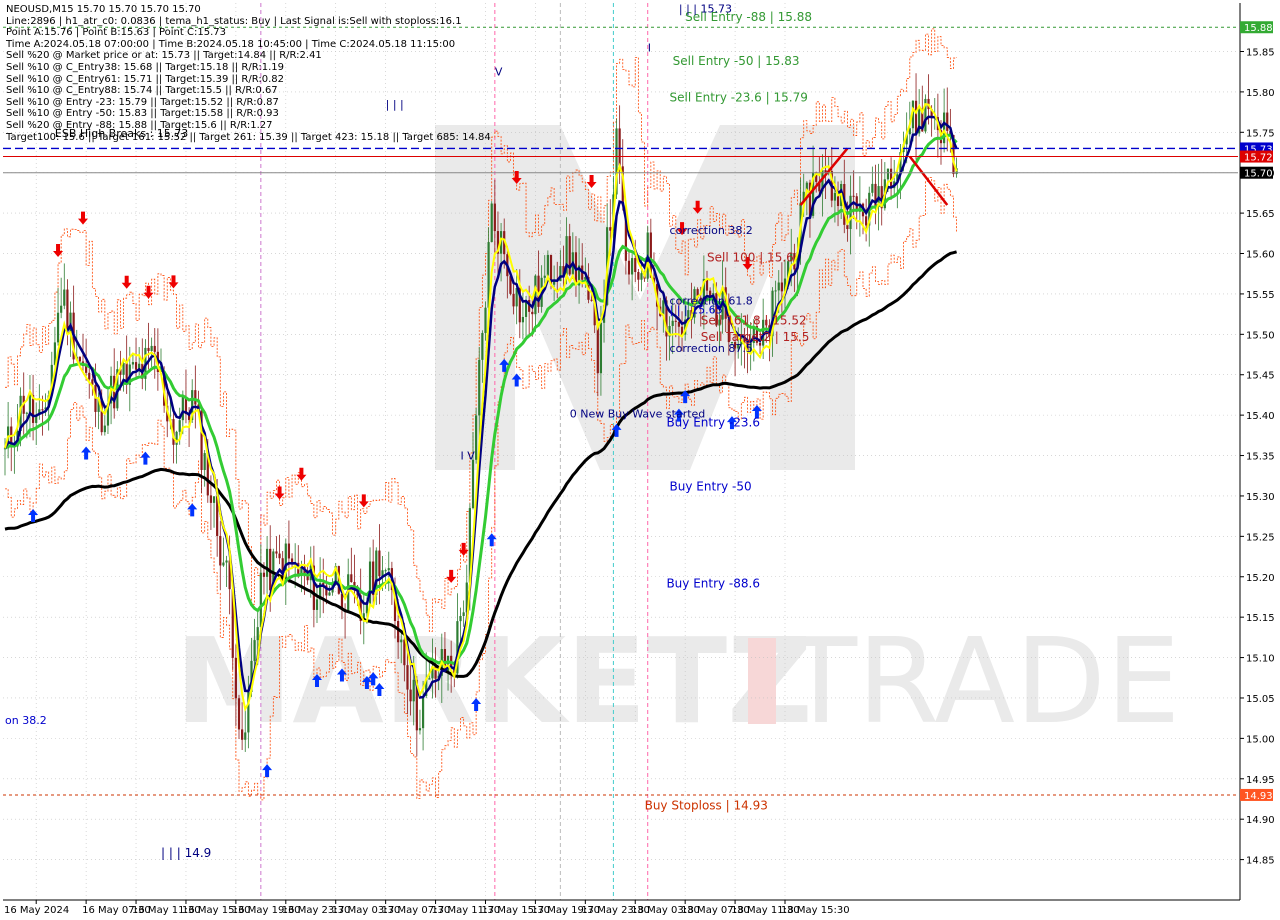 Image resolution: width=1280 pixels, height=920 pixels. What do you see at coordinates (1258, 796) in the screenshot?
I see `price-tag-label: 14.93` at bounding box center [1258, 796].